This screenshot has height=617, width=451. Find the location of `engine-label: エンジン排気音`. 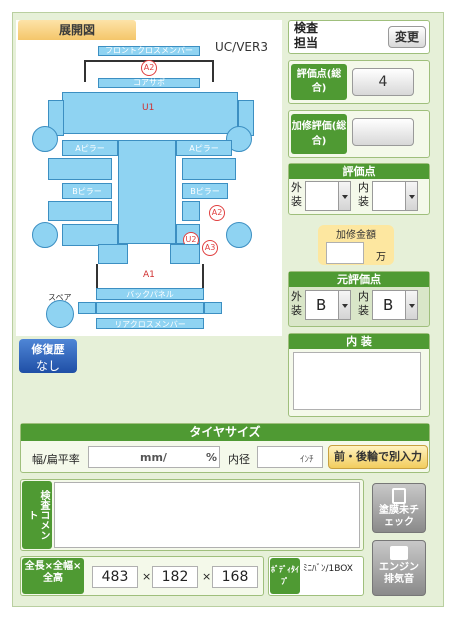

engine-label: エンジン排気音 is located at coordinates (399, 573).